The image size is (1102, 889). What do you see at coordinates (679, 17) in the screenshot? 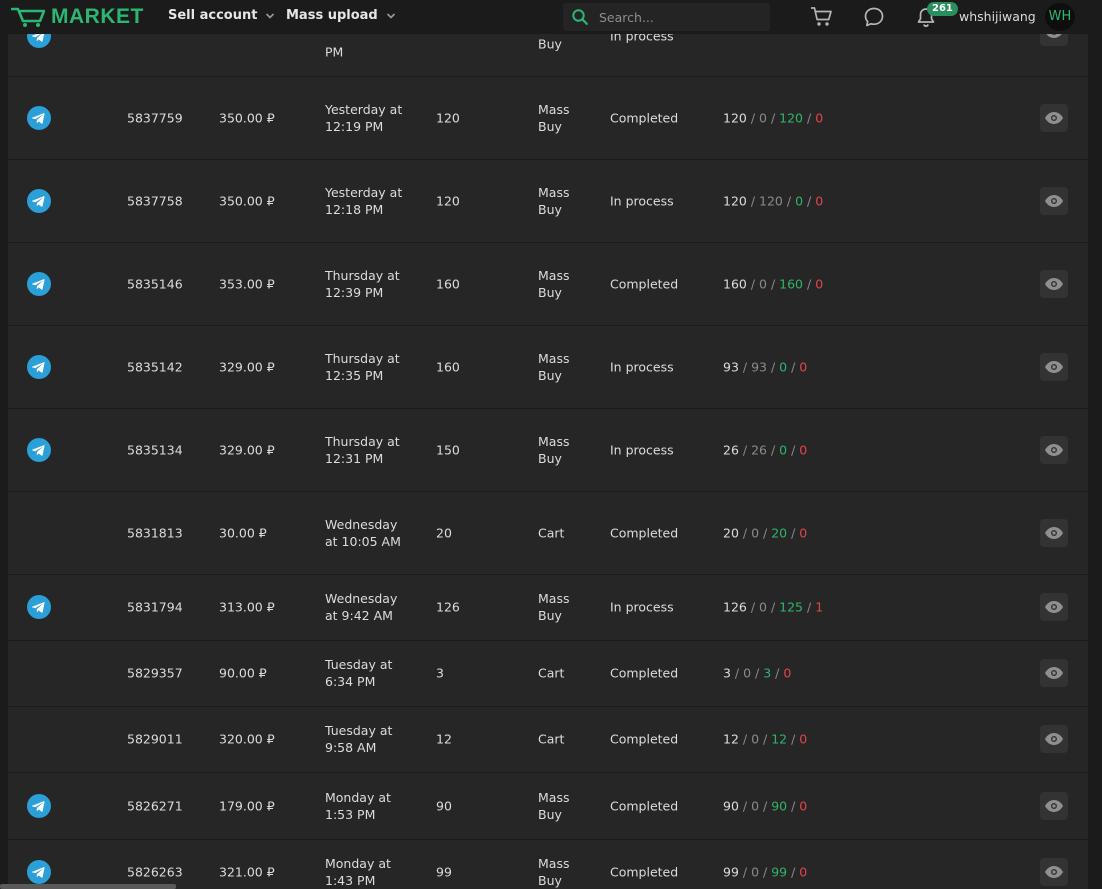
I see `search-input` at bounding box center [679, 17].